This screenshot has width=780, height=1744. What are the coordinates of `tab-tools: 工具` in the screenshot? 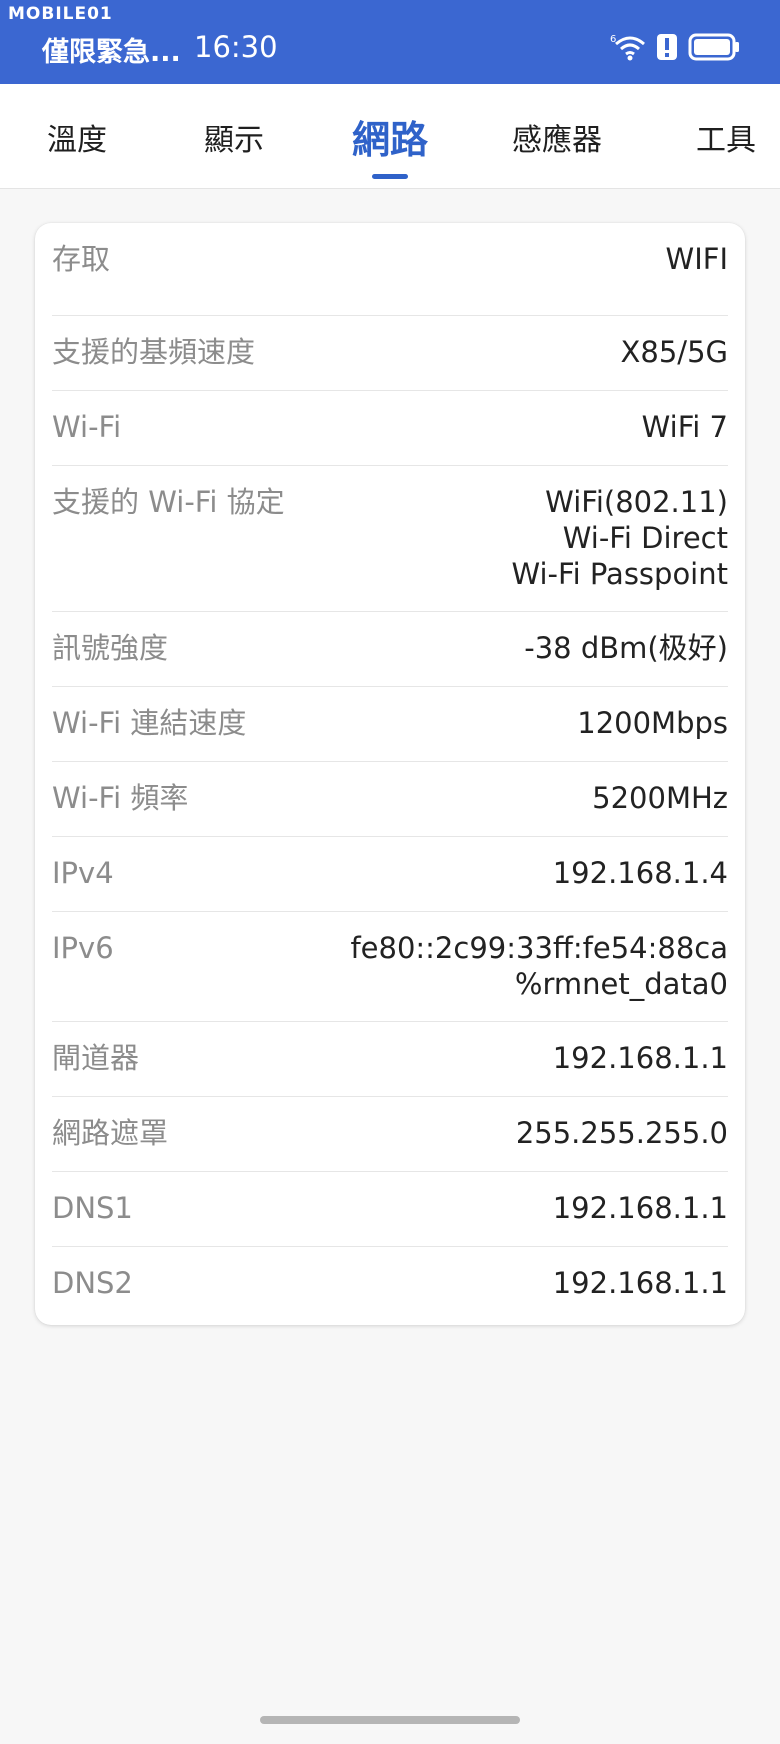 It's located at (726, 136).